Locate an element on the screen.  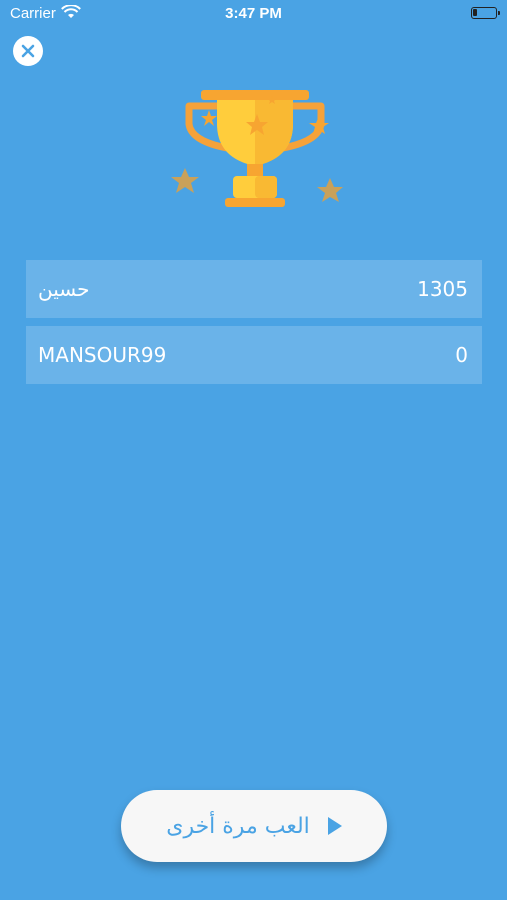
play-again-label: العب مرة أخرى is located at coordinates (238, 826).